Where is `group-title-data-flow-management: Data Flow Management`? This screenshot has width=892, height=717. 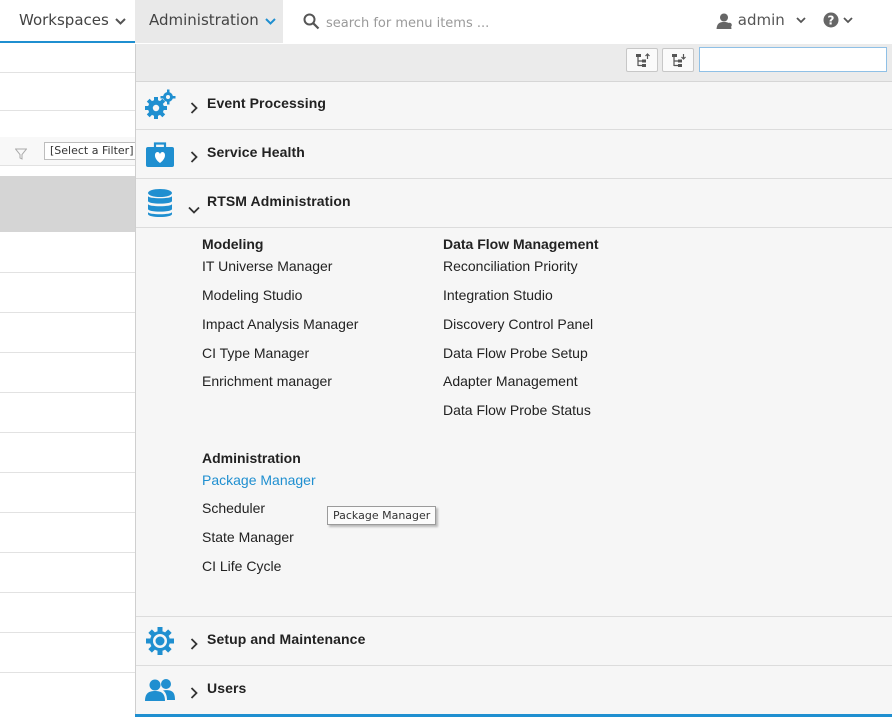 group-title-data-flow-management: Data Flow Management is located at coordinates (521, 244).